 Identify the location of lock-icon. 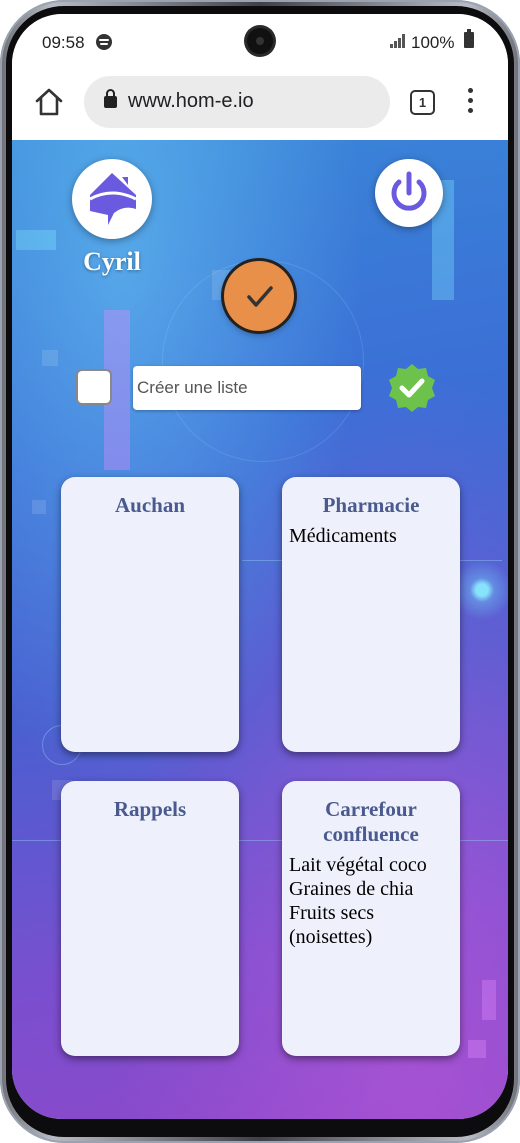
(110, 98).